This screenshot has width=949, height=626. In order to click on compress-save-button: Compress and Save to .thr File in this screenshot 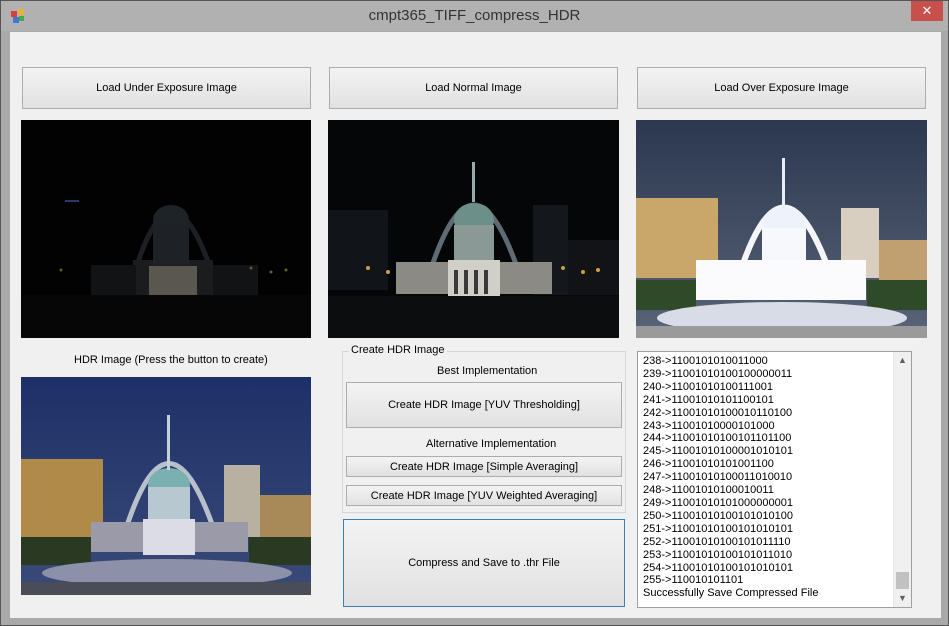, I will do `click(484, 563)`.